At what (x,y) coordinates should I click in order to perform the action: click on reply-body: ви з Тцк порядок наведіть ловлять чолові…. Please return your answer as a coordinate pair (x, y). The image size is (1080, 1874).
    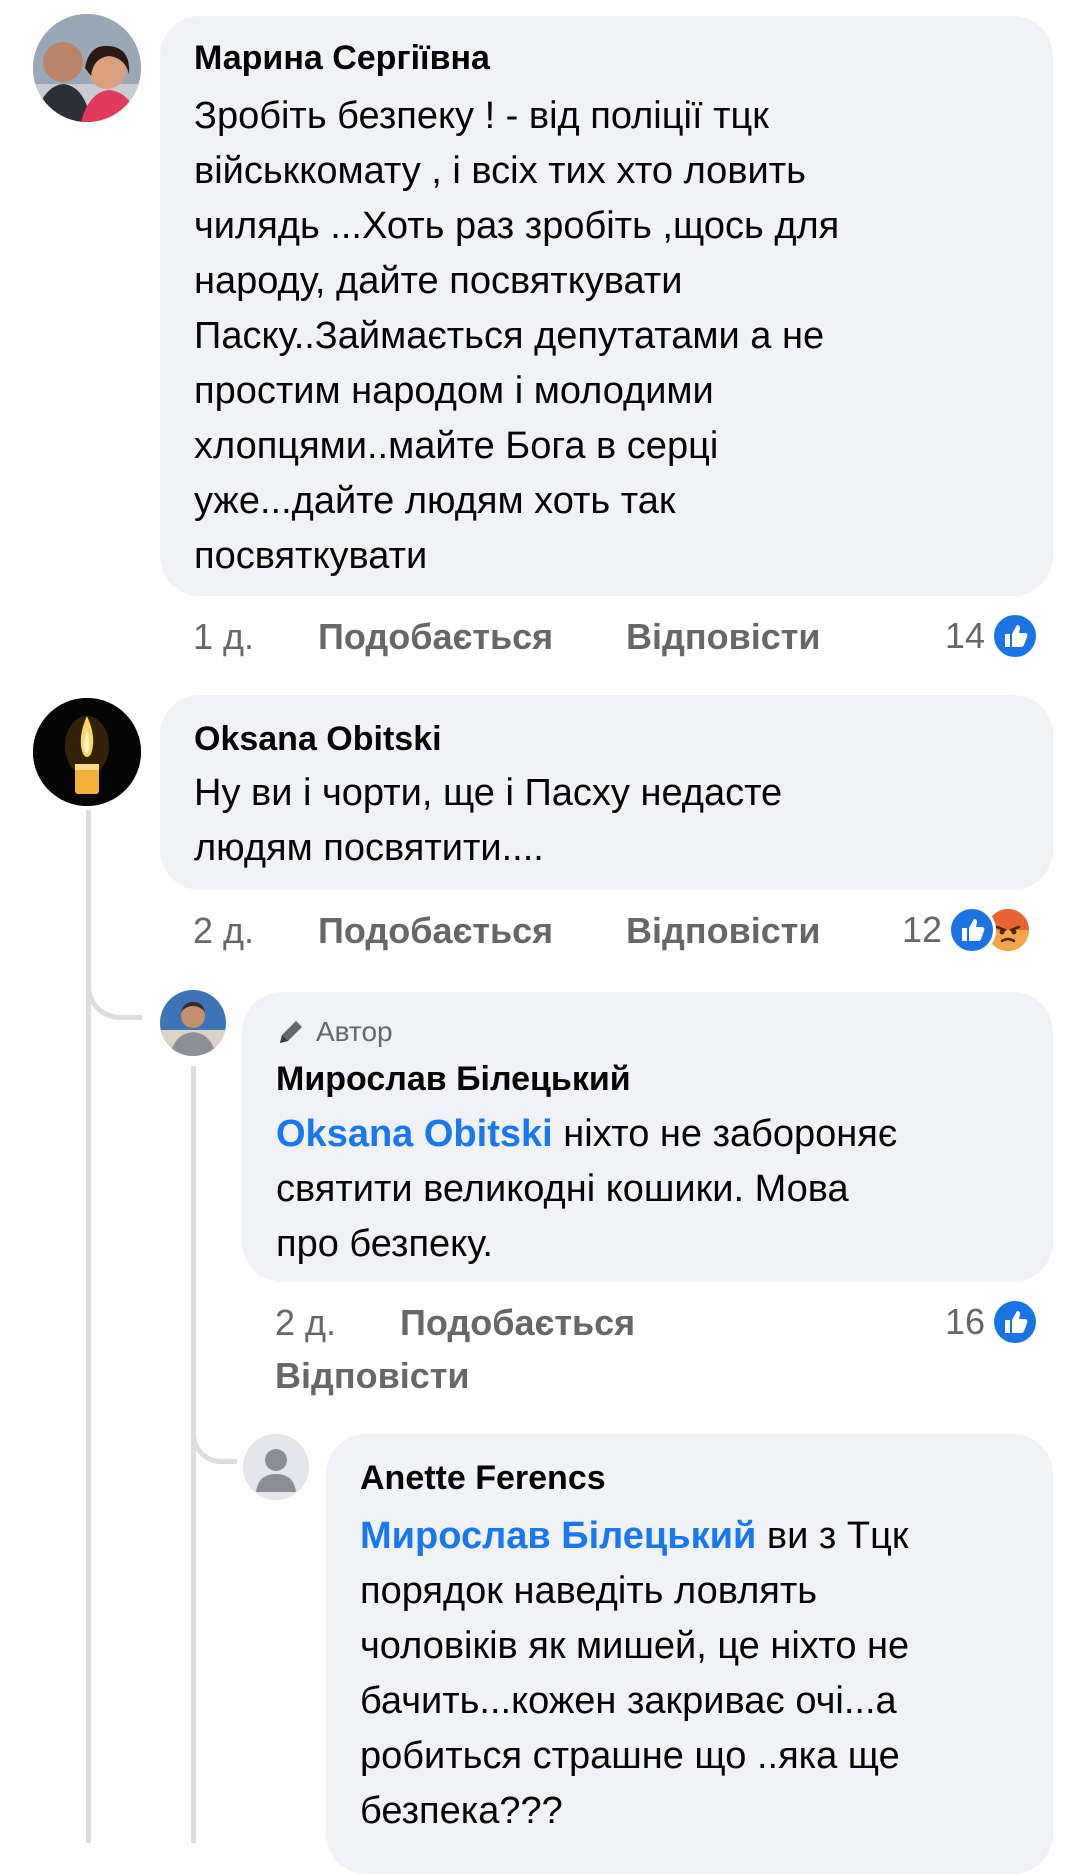
    Looking at the image, I should click on (635, 1673).